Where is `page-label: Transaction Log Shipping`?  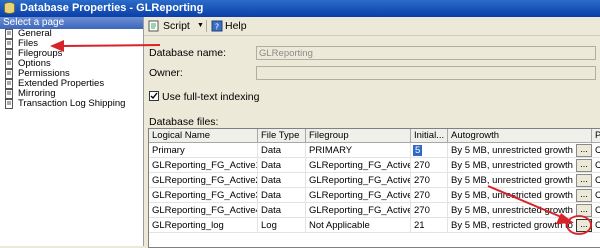
page-label: Transaction Log Shipping is located at coordinates (72, 103).